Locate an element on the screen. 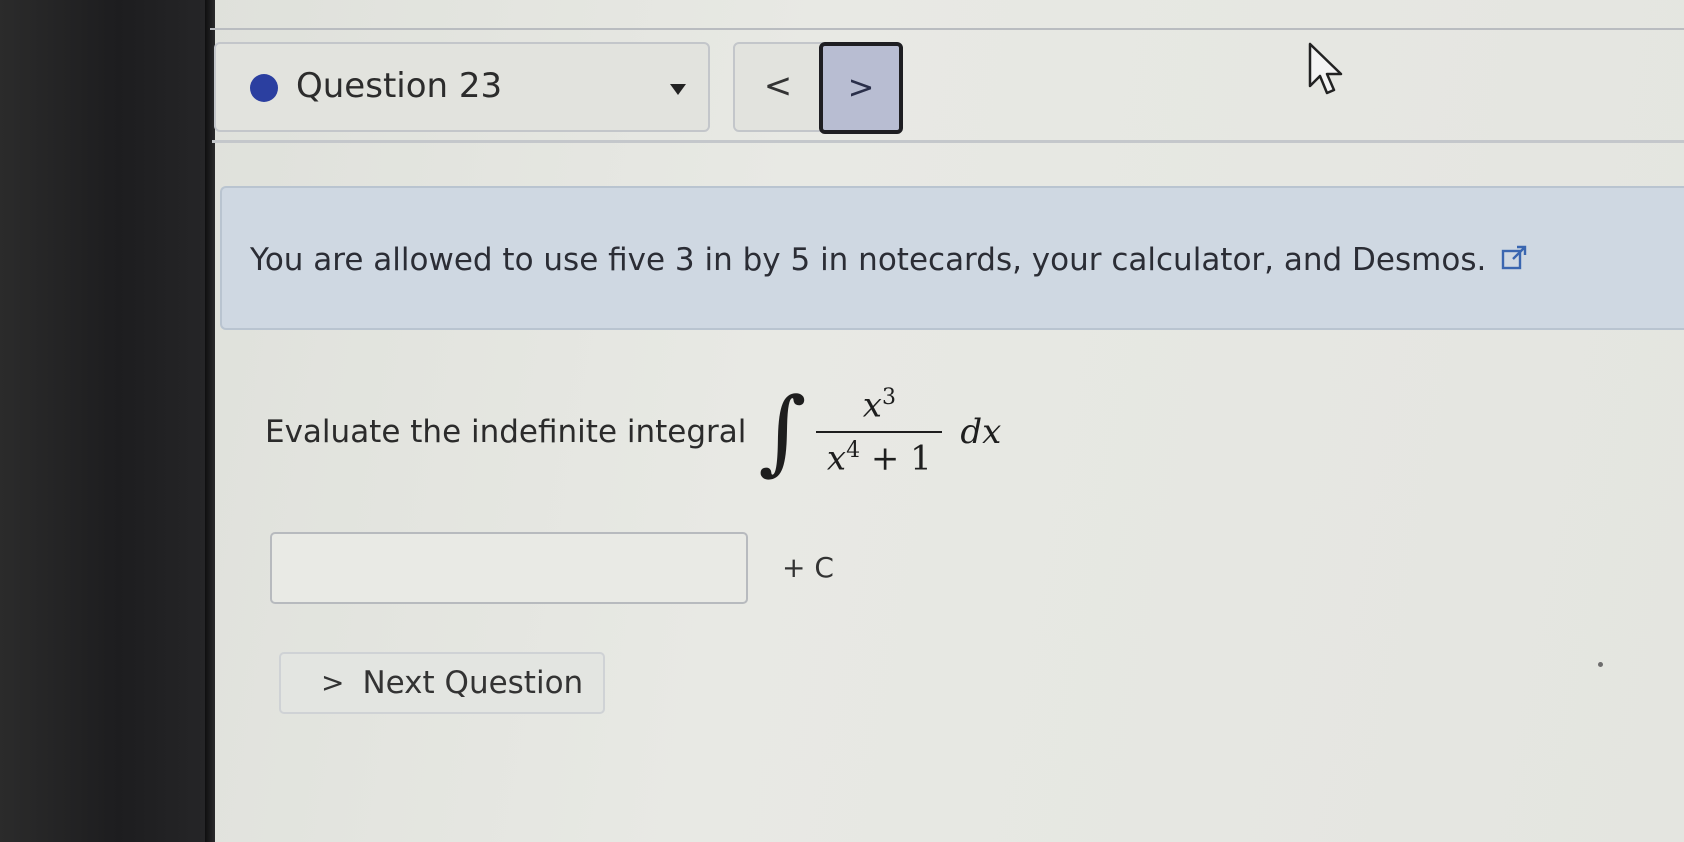 Image resolution: width=1684 pixels, height=842 pixels. denominator-base: x is located at coordinates (836, 458).